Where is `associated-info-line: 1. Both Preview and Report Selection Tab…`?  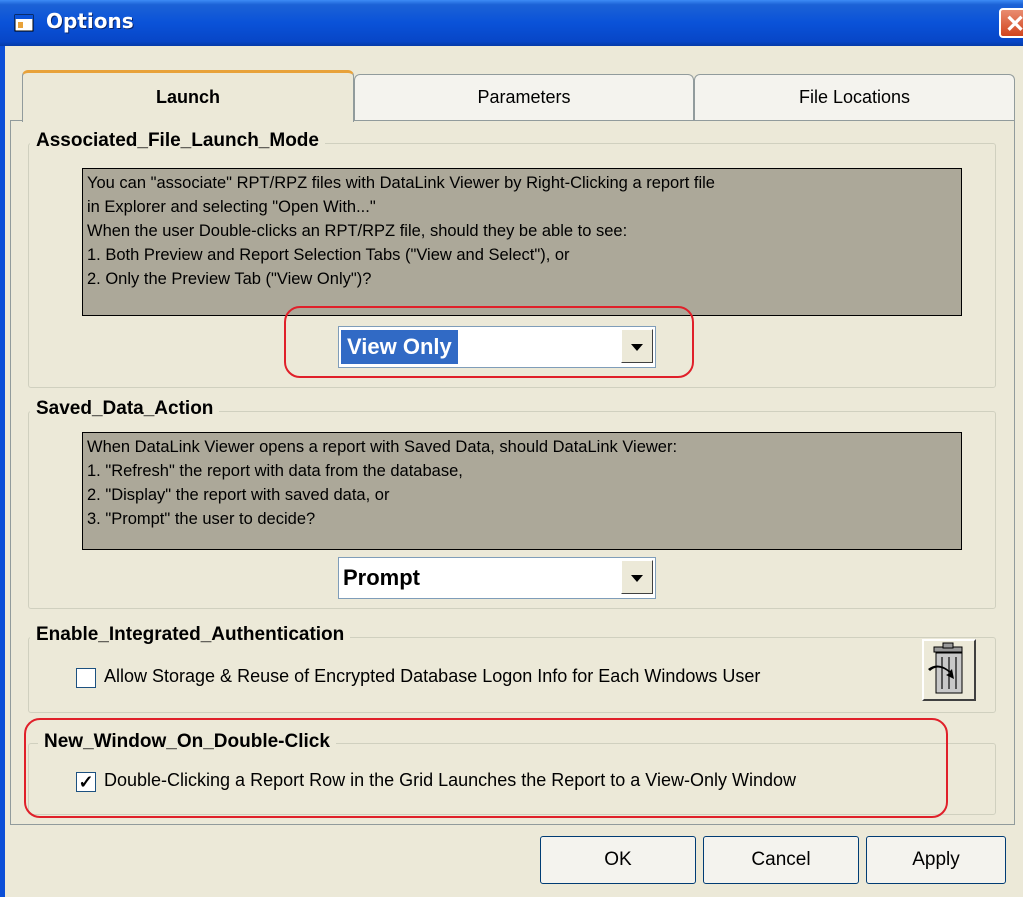
associated-info-line: 1. Both Preview and Report Selection Tab… is located at coordinates (328, 255).